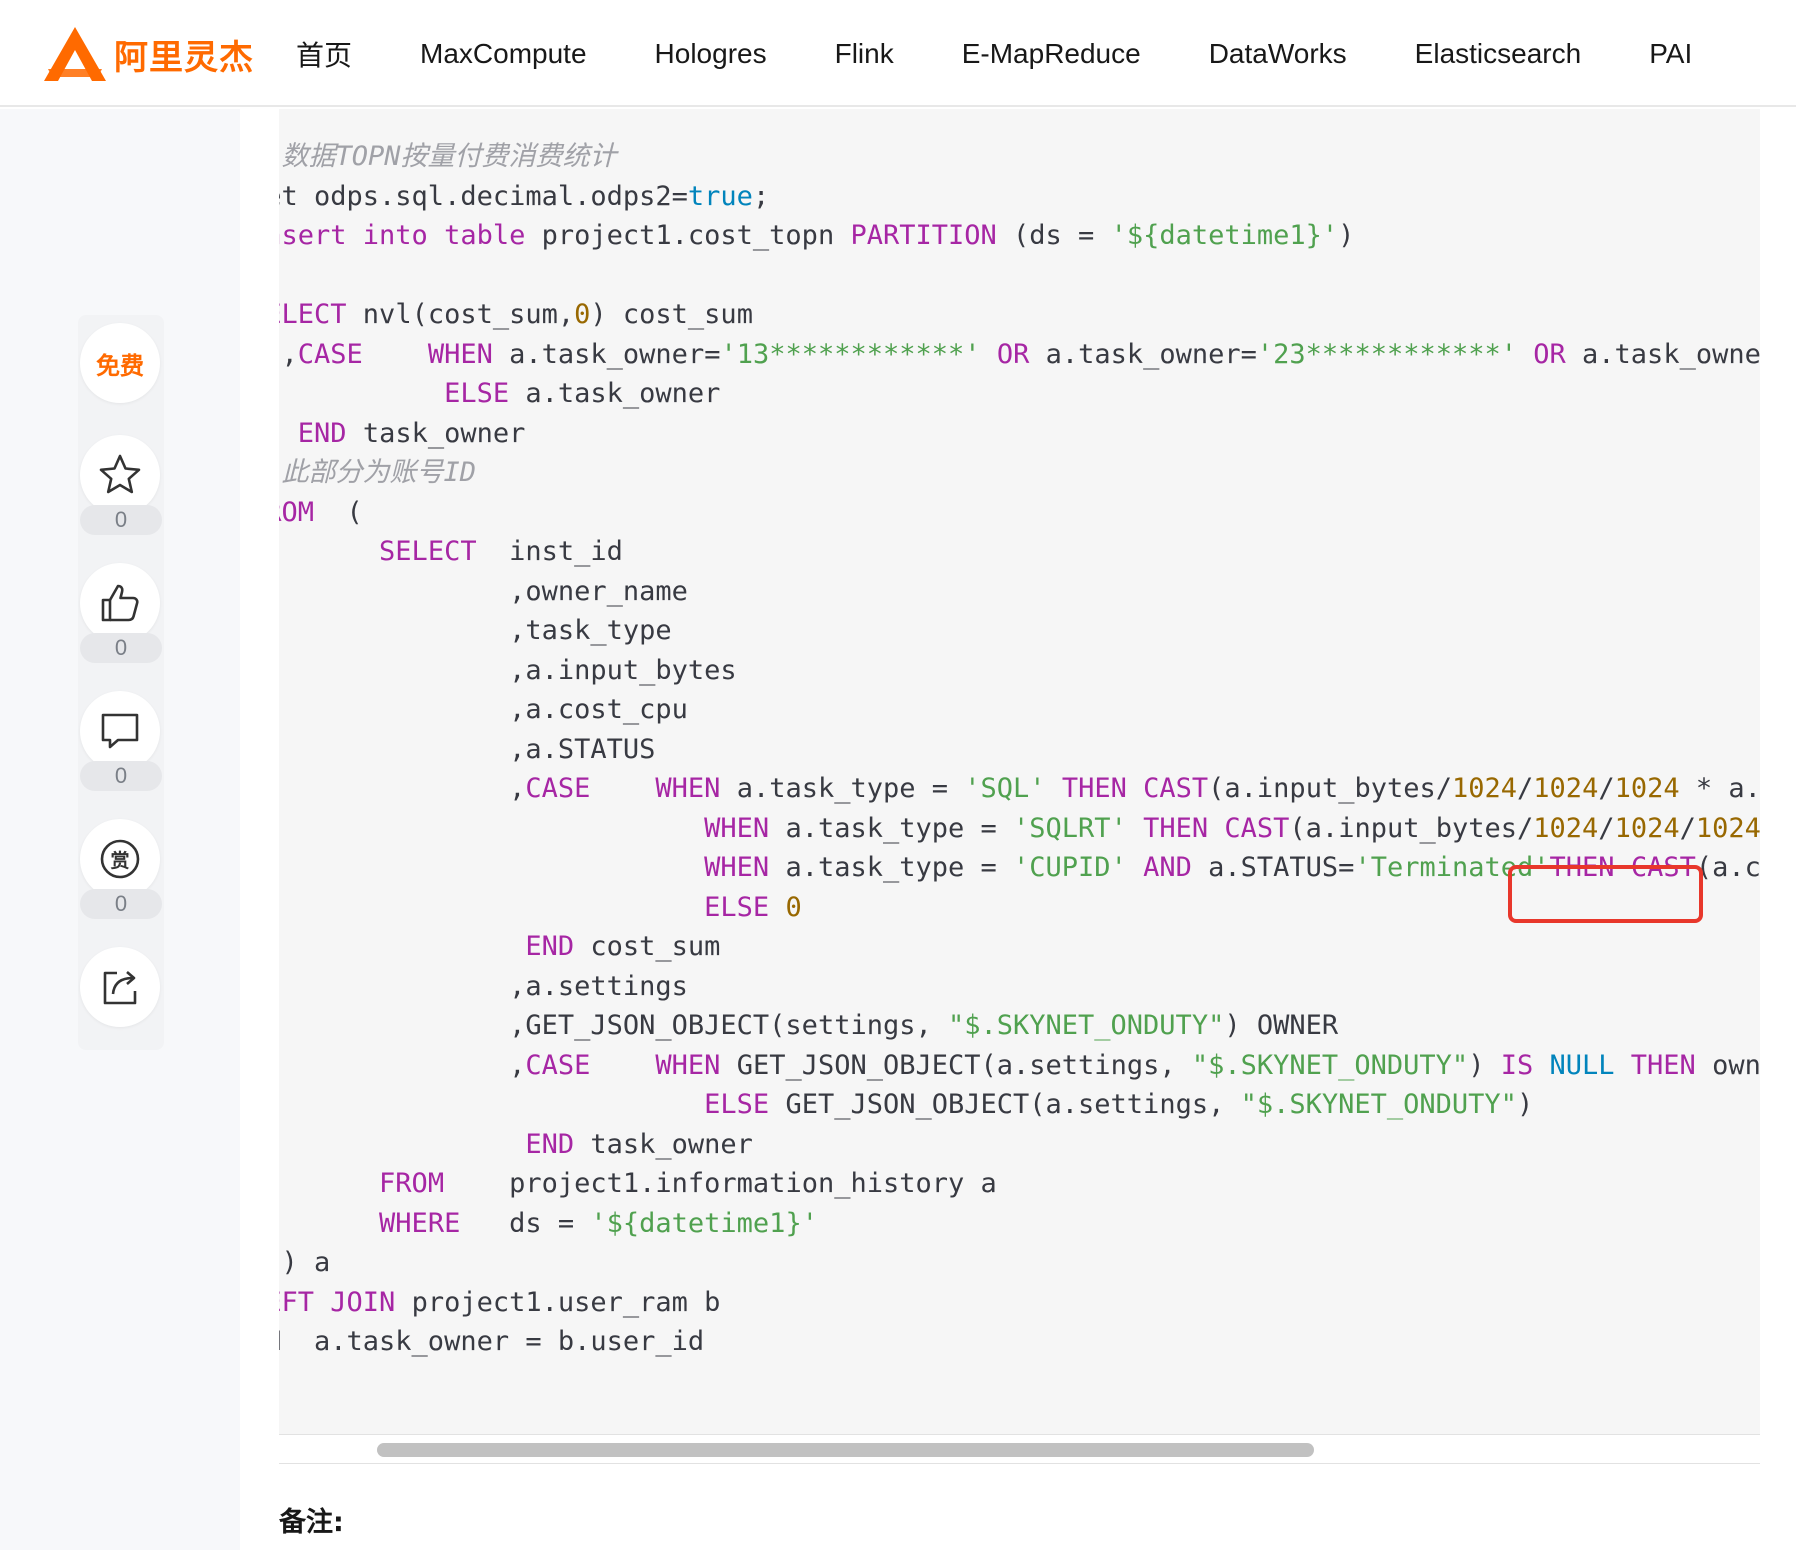 The image size is (1796, 1550). What do you see at coordinates (1452, 867) in the screenshot?
I see `code-token: 'Terminated'` at bounding box center [1452, 867].